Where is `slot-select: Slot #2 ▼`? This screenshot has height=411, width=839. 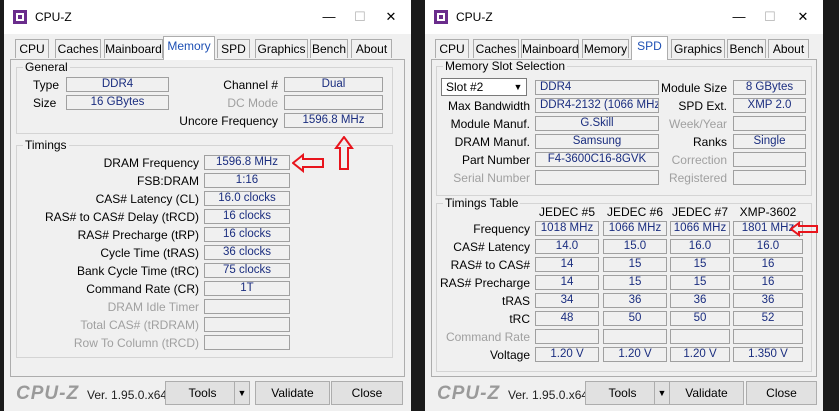 slot-select: Slot #2 ▼ is located at coordinates (484, 87).